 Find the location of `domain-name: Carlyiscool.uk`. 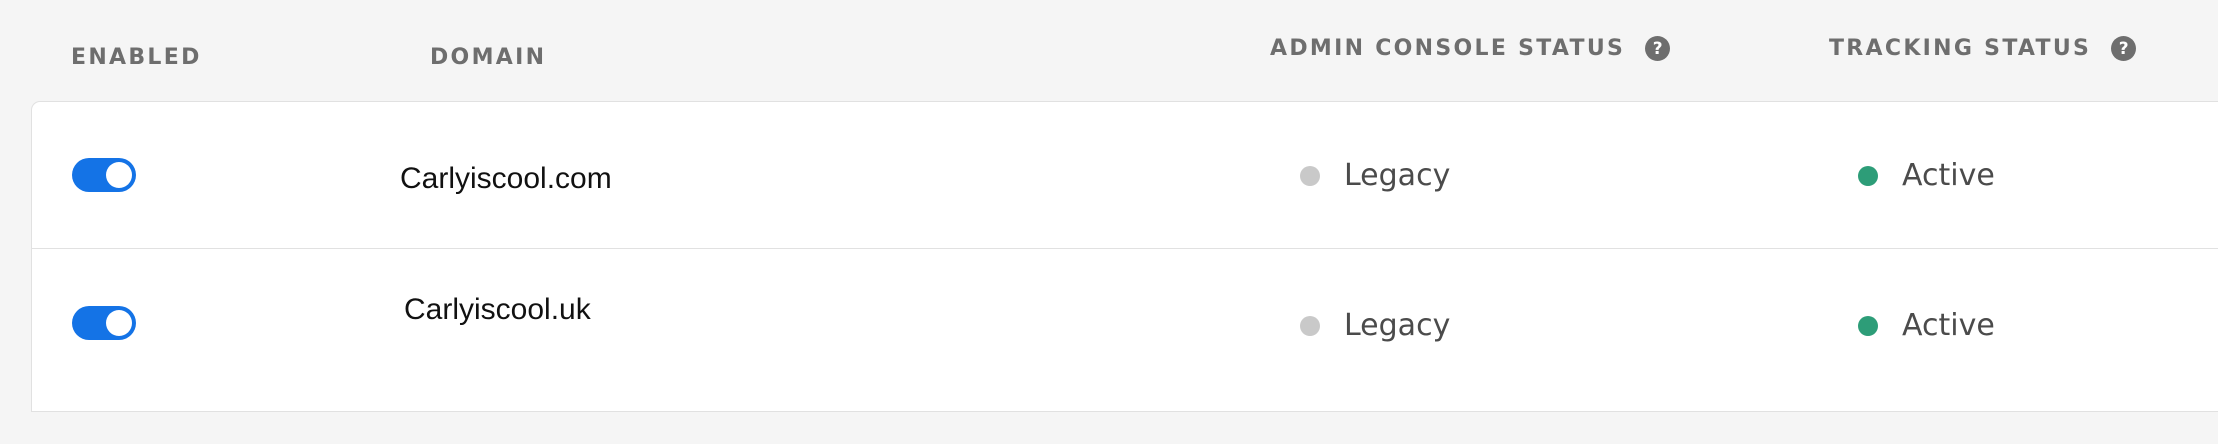

domain-name: Carlyiscool.uk is located at coordinates (497, 309).